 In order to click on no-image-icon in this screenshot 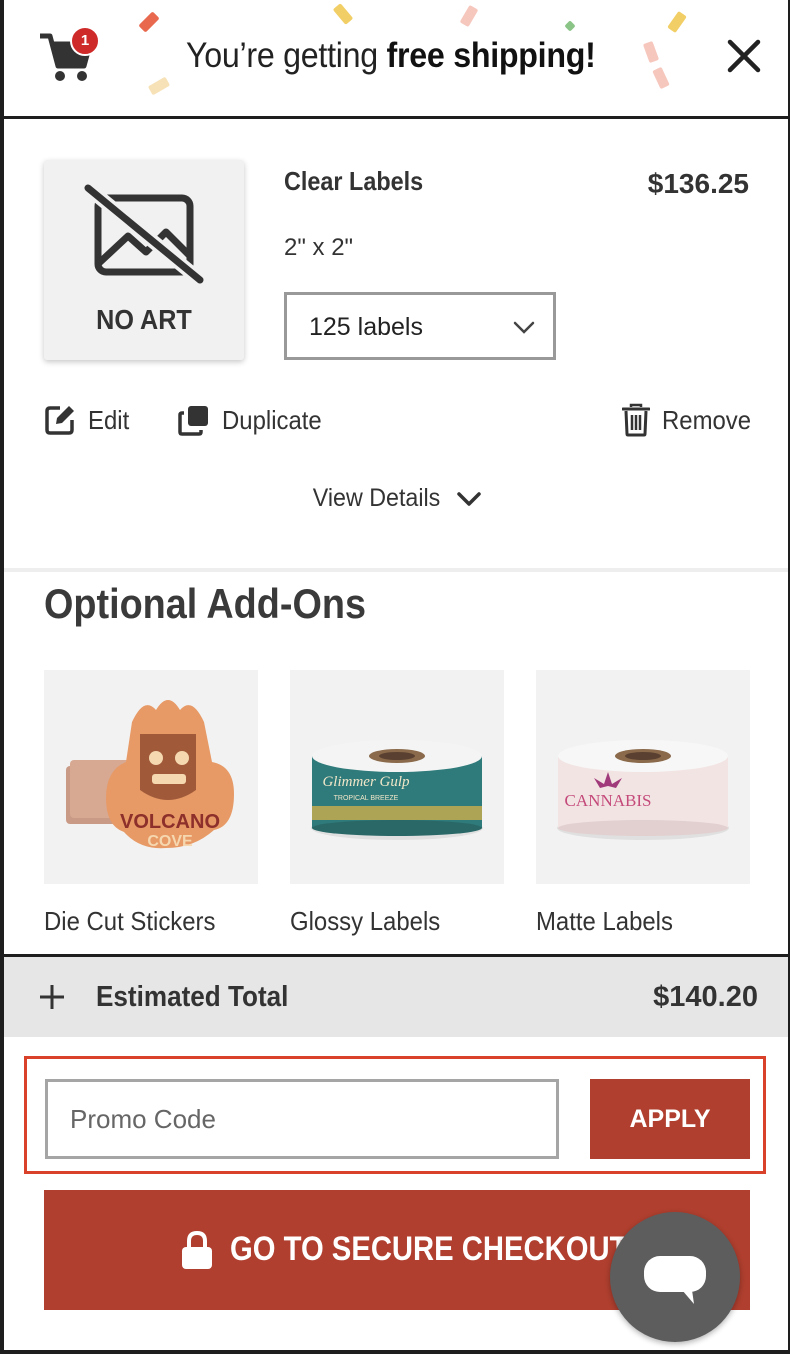, I will do `click(144, 234)`.